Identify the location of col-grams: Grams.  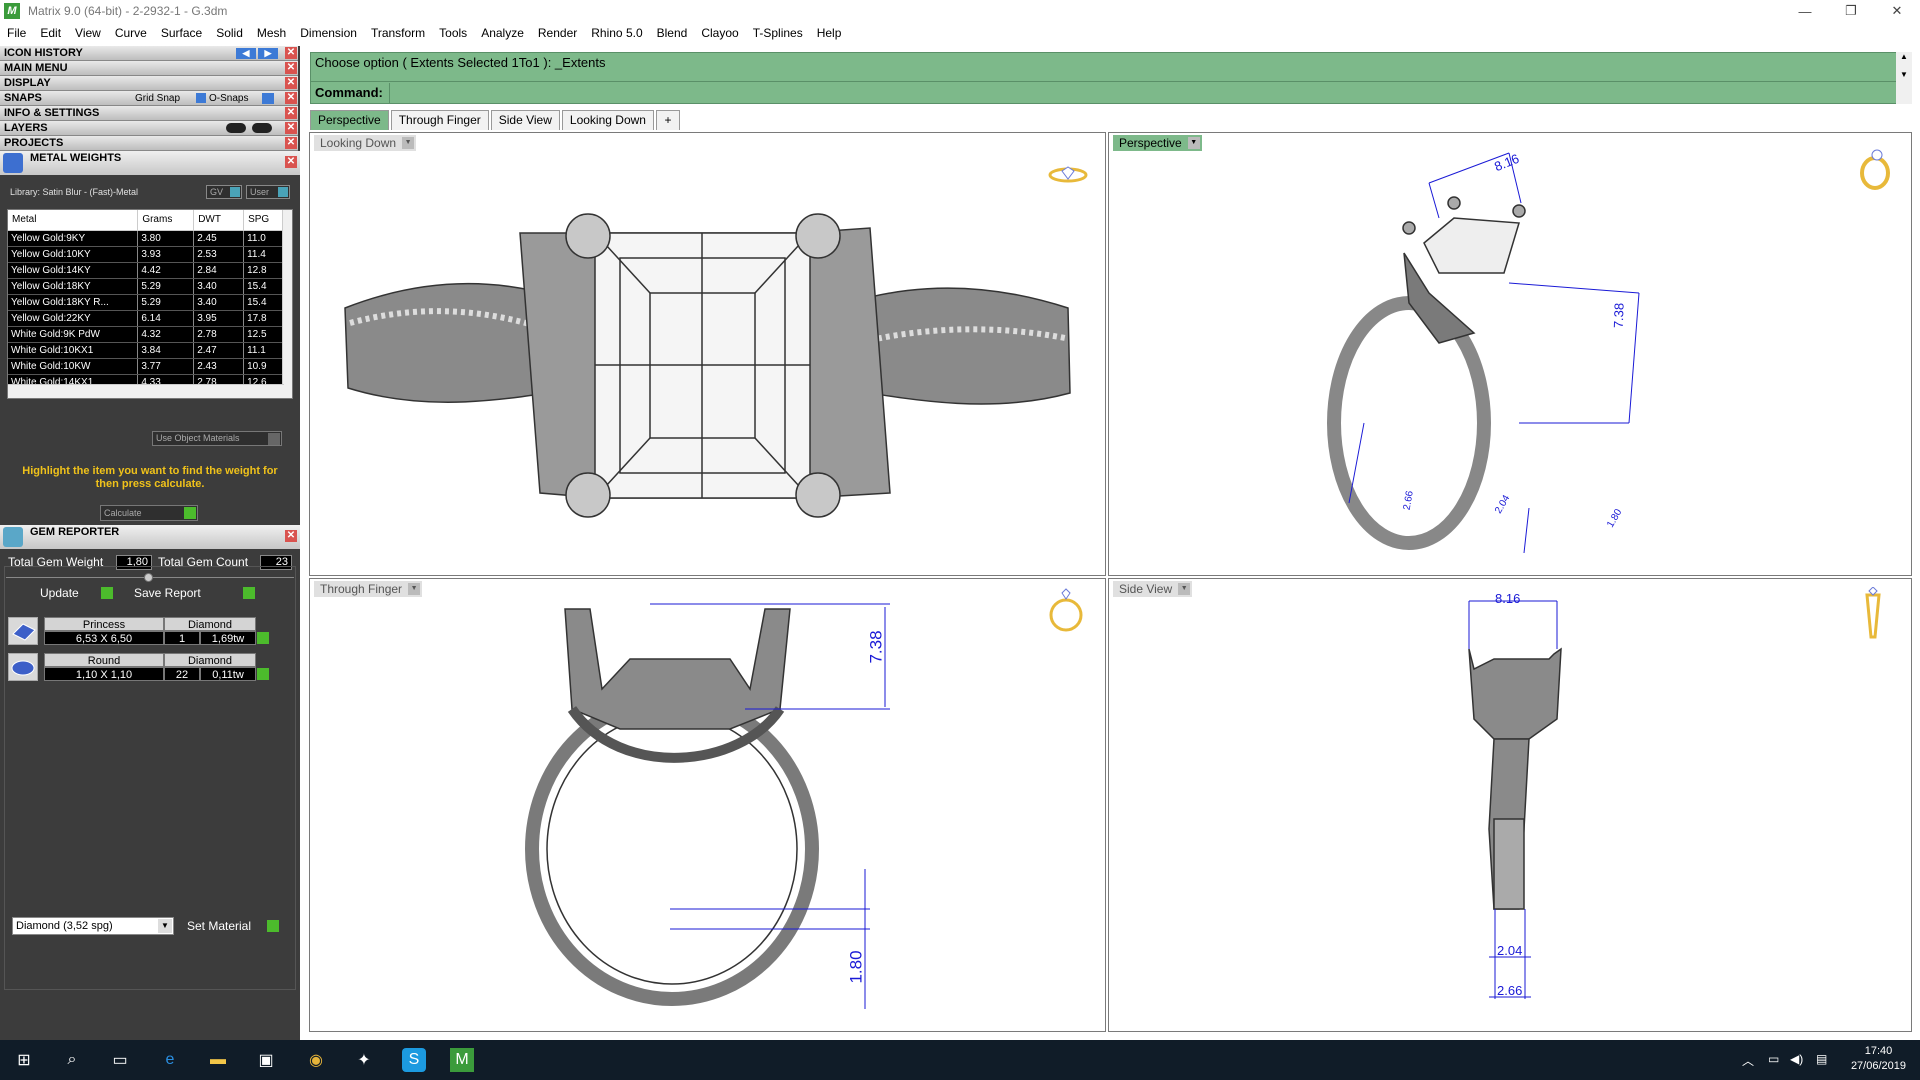
(166, 220).